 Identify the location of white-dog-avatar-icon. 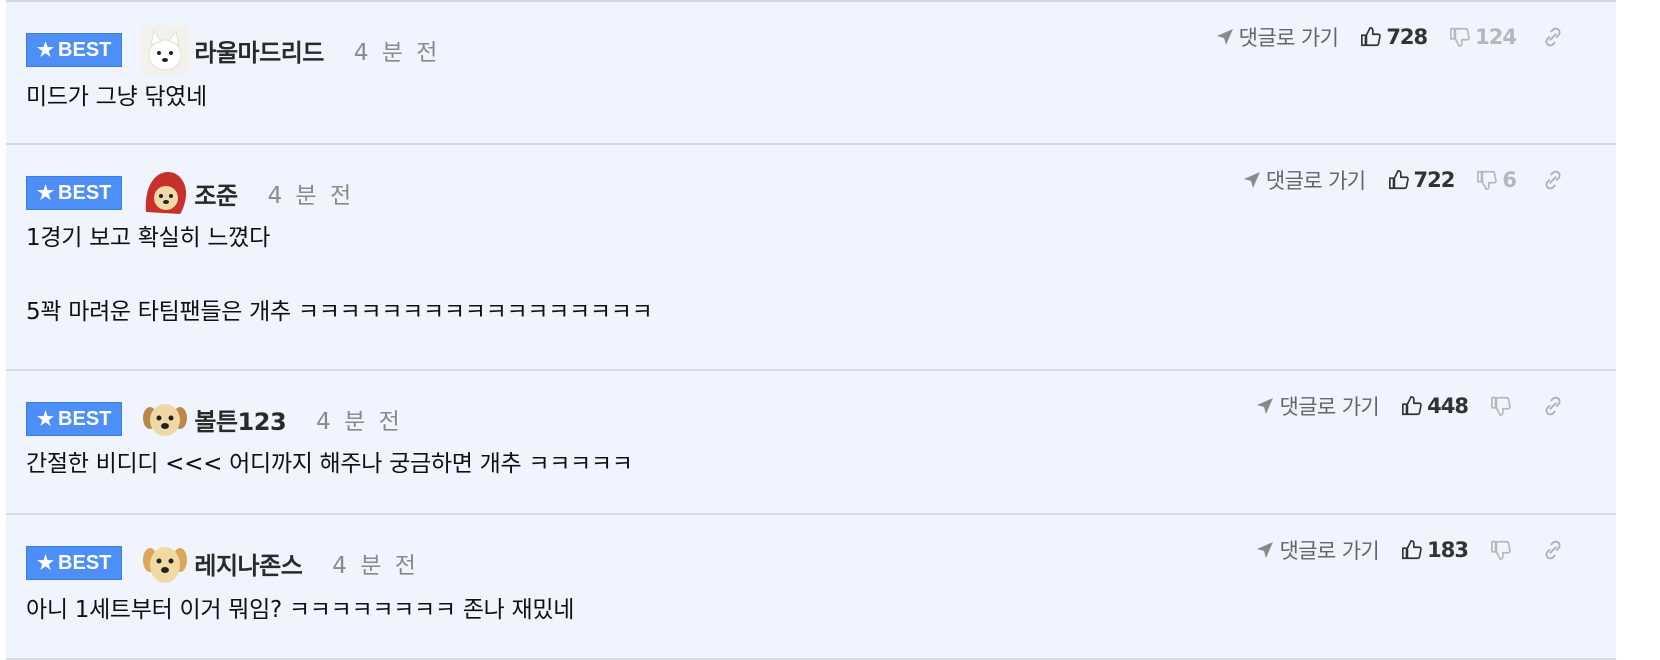
(165, 50).